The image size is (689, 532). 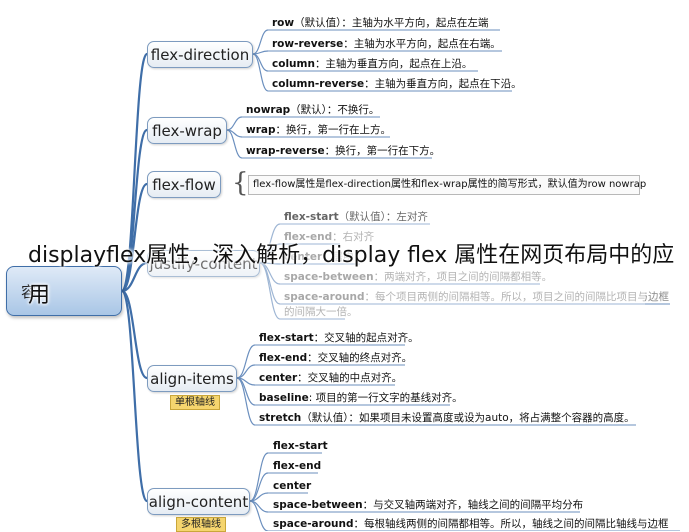 I want to click on tag-single-axis: 单根轴线, so click(x=195, y=402).